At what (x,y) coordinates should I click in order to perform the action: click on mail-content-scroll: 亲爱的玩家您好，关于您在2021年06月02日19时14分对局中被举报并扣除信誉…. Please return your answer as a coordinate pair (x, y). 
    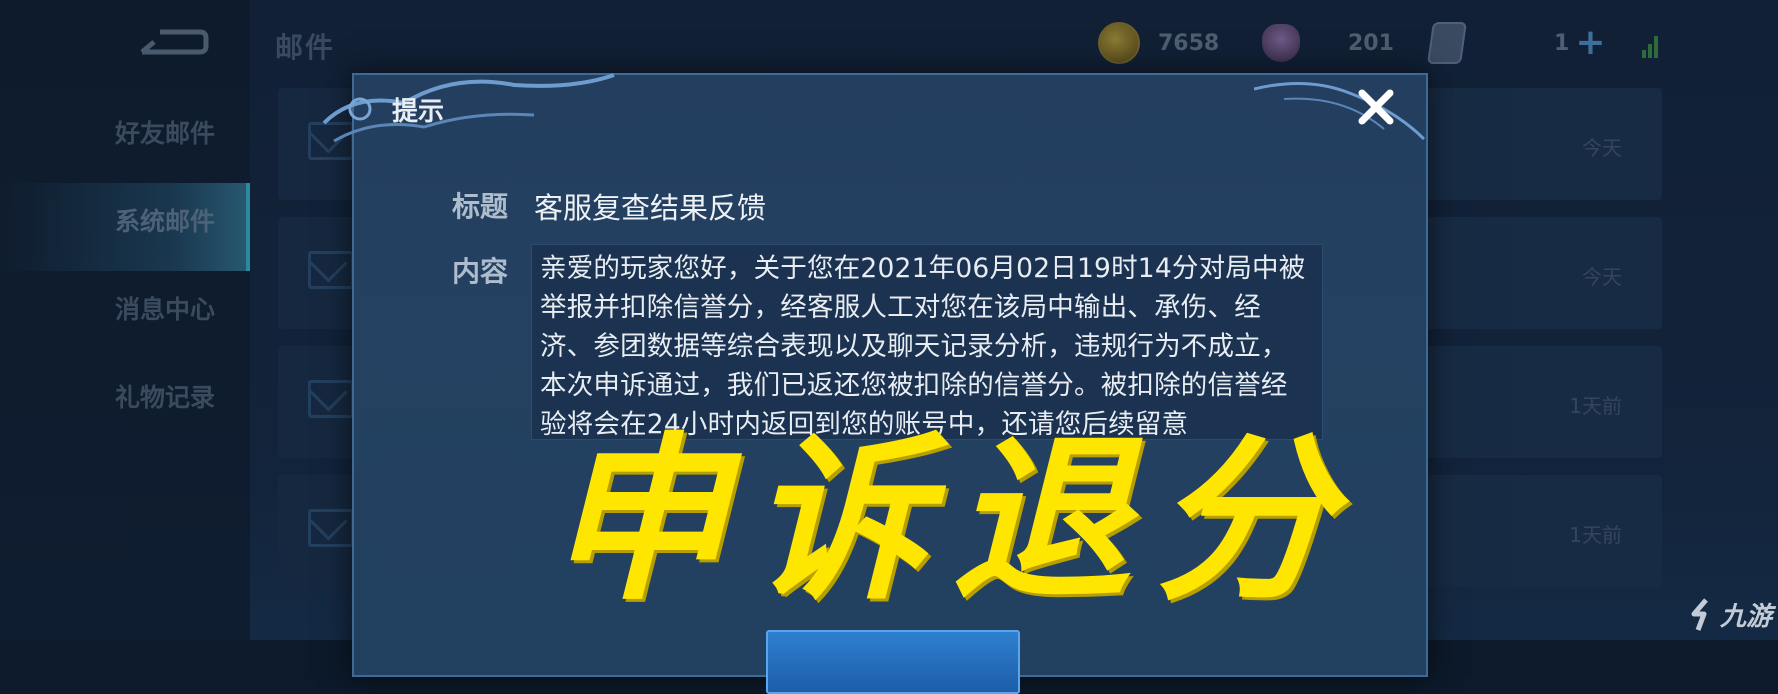
    Looking at the image, I should click on (927, 342).